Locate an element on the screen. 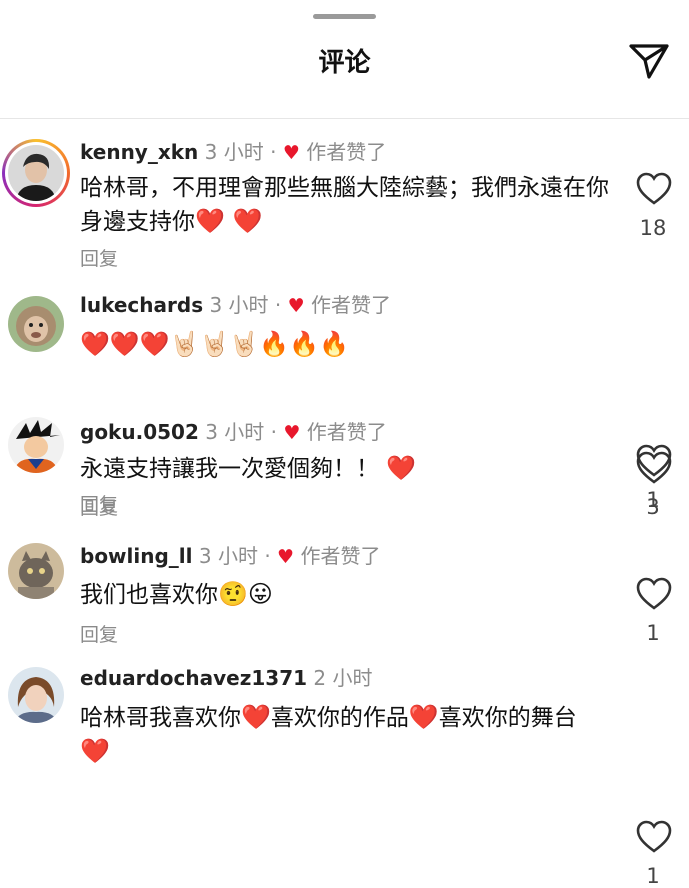  comment-emoji: ❤️❤️❤️🤘🏻🤘🏻🤘🏻🔥🔥🔥 is located at coordinates (214, 344).